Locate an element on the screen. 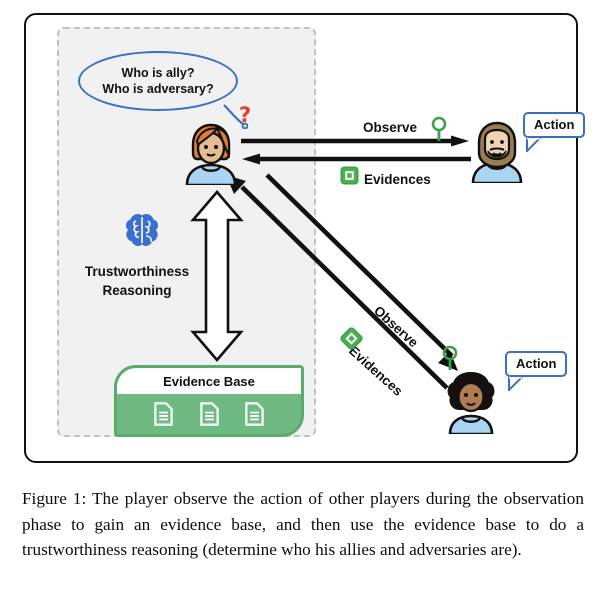 This screenshot has height=600, width=608. brain-icon is located at coordinates (142, 230).